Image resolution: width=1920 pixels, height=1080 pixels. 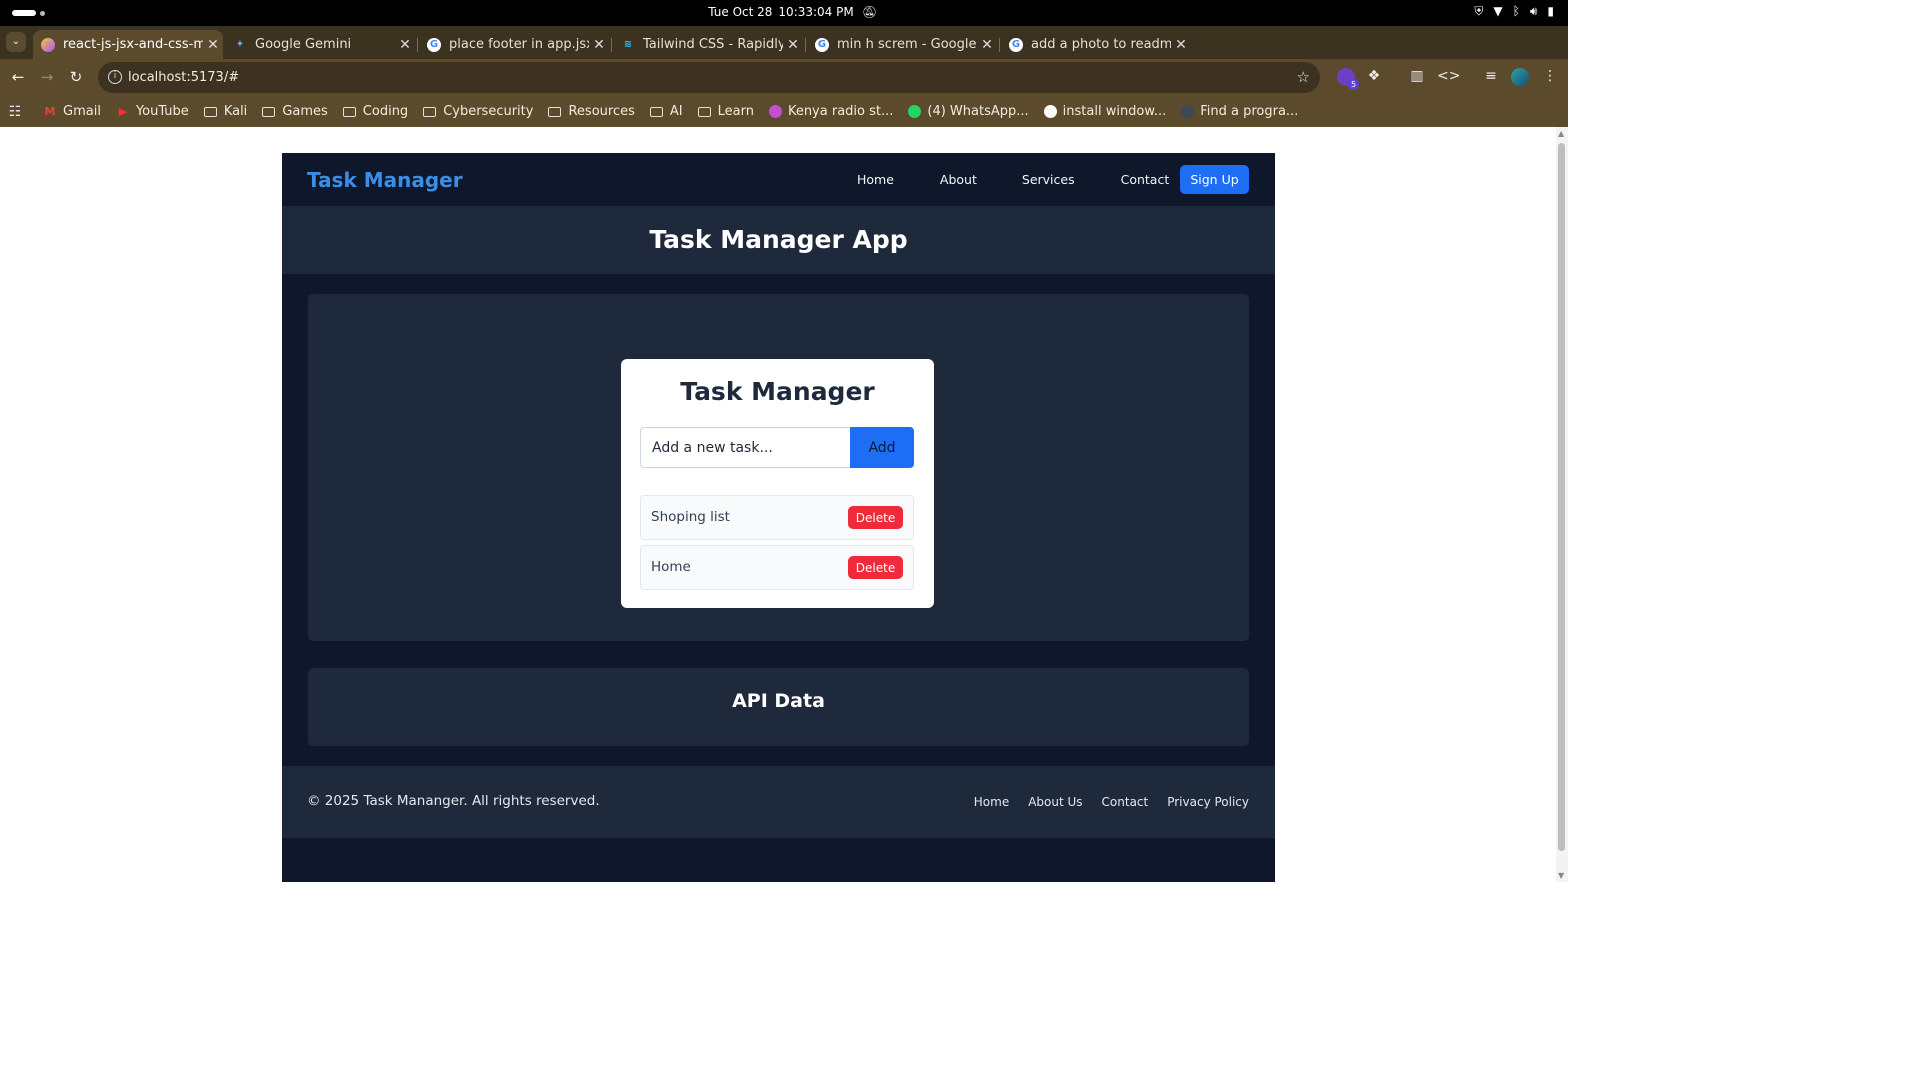 I want to click on address-bar: i localhost:5173/# ☆, so click(x=709, y=77).